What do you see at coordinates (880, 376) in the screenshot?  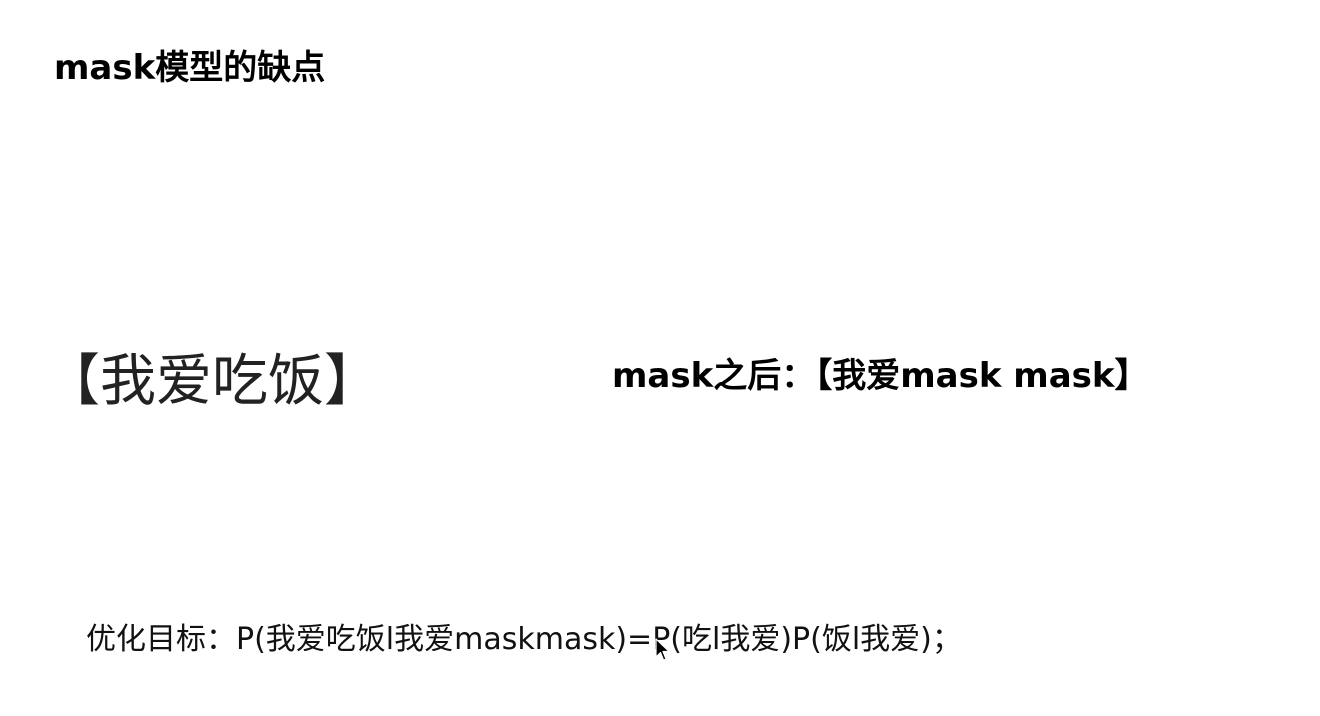 I see `masked-sentence: mask之后：【我爱mask mask】` at bounding box center [880, 376].